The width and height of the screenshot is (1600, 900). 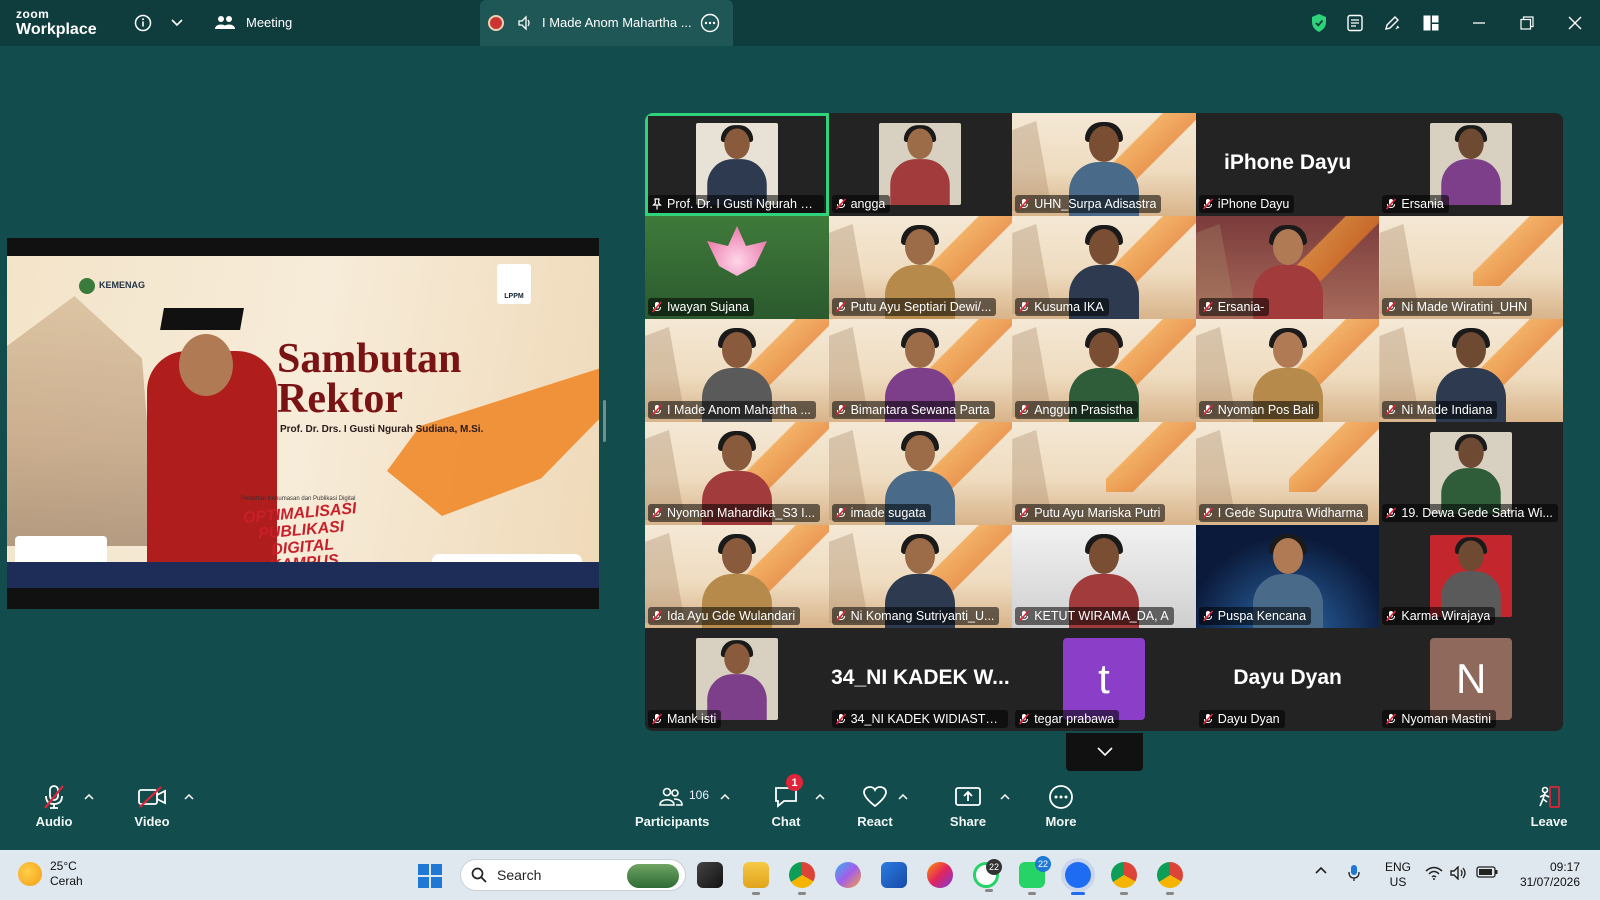 I want to click on volume-icon, so click(x=1459, y=874).